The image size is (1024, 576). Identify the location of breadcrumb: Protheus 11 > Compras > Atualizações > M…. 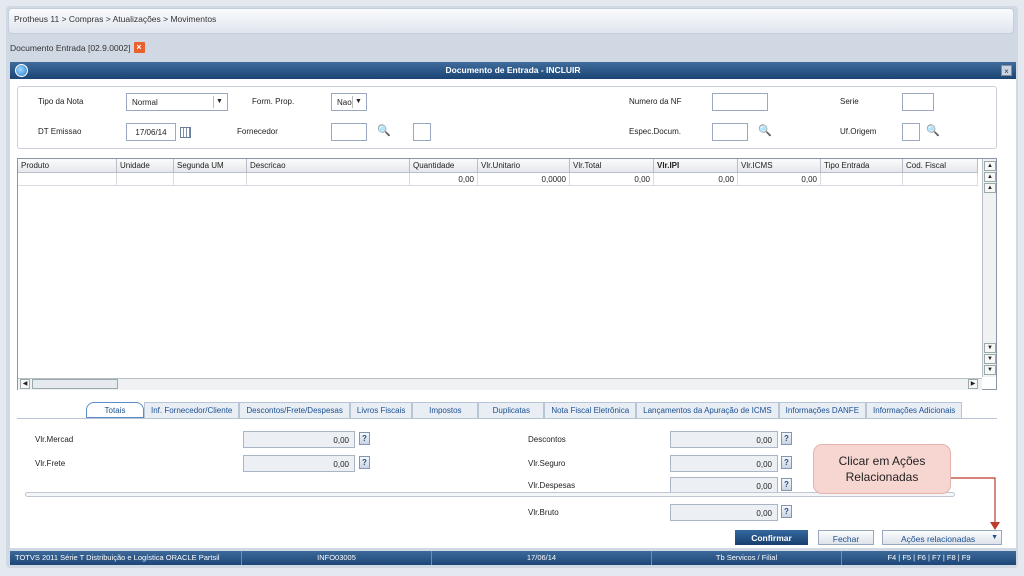
(115, 19).